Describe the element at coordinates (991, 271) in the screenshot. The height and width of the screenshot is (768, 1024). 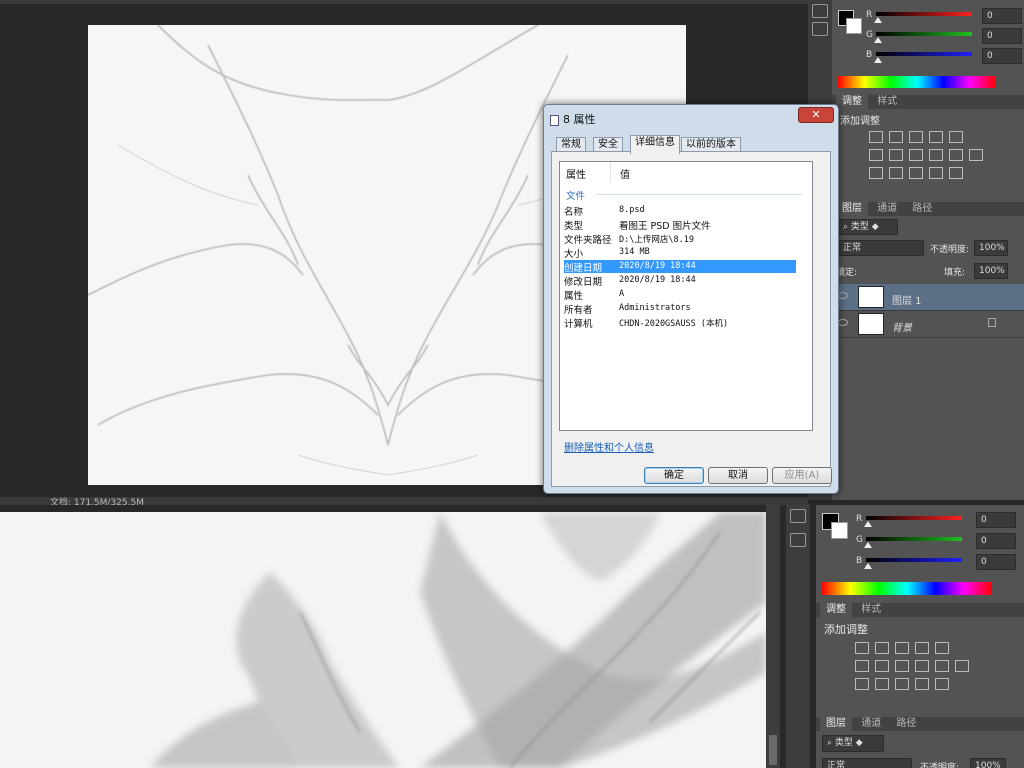
I see `fill-field: 100%` at that location.